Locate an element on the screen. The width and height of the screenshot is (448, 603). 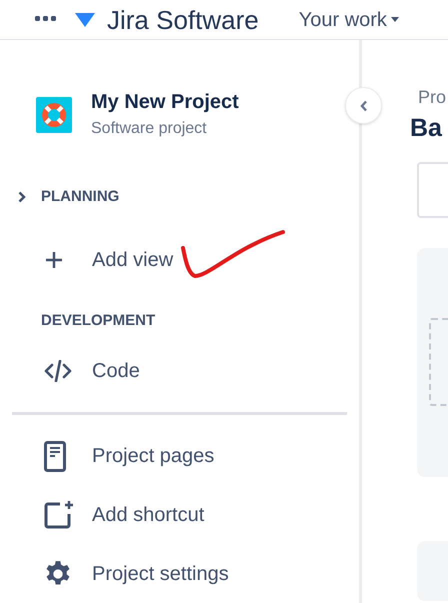
chevron-right-icon is located at coordinates (22, 197).